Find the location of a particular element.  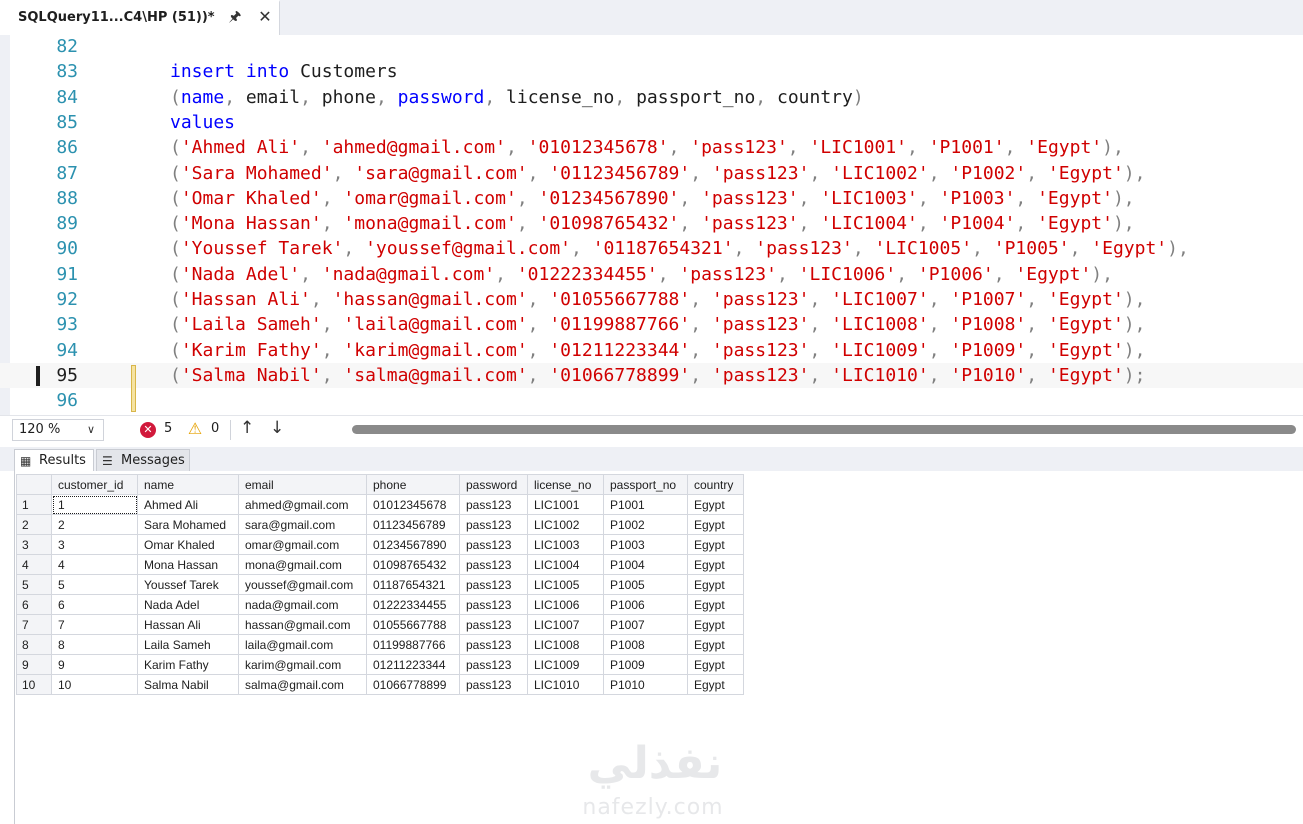

table-cell: Ahmed Ali is located at coordinates (188, 504).